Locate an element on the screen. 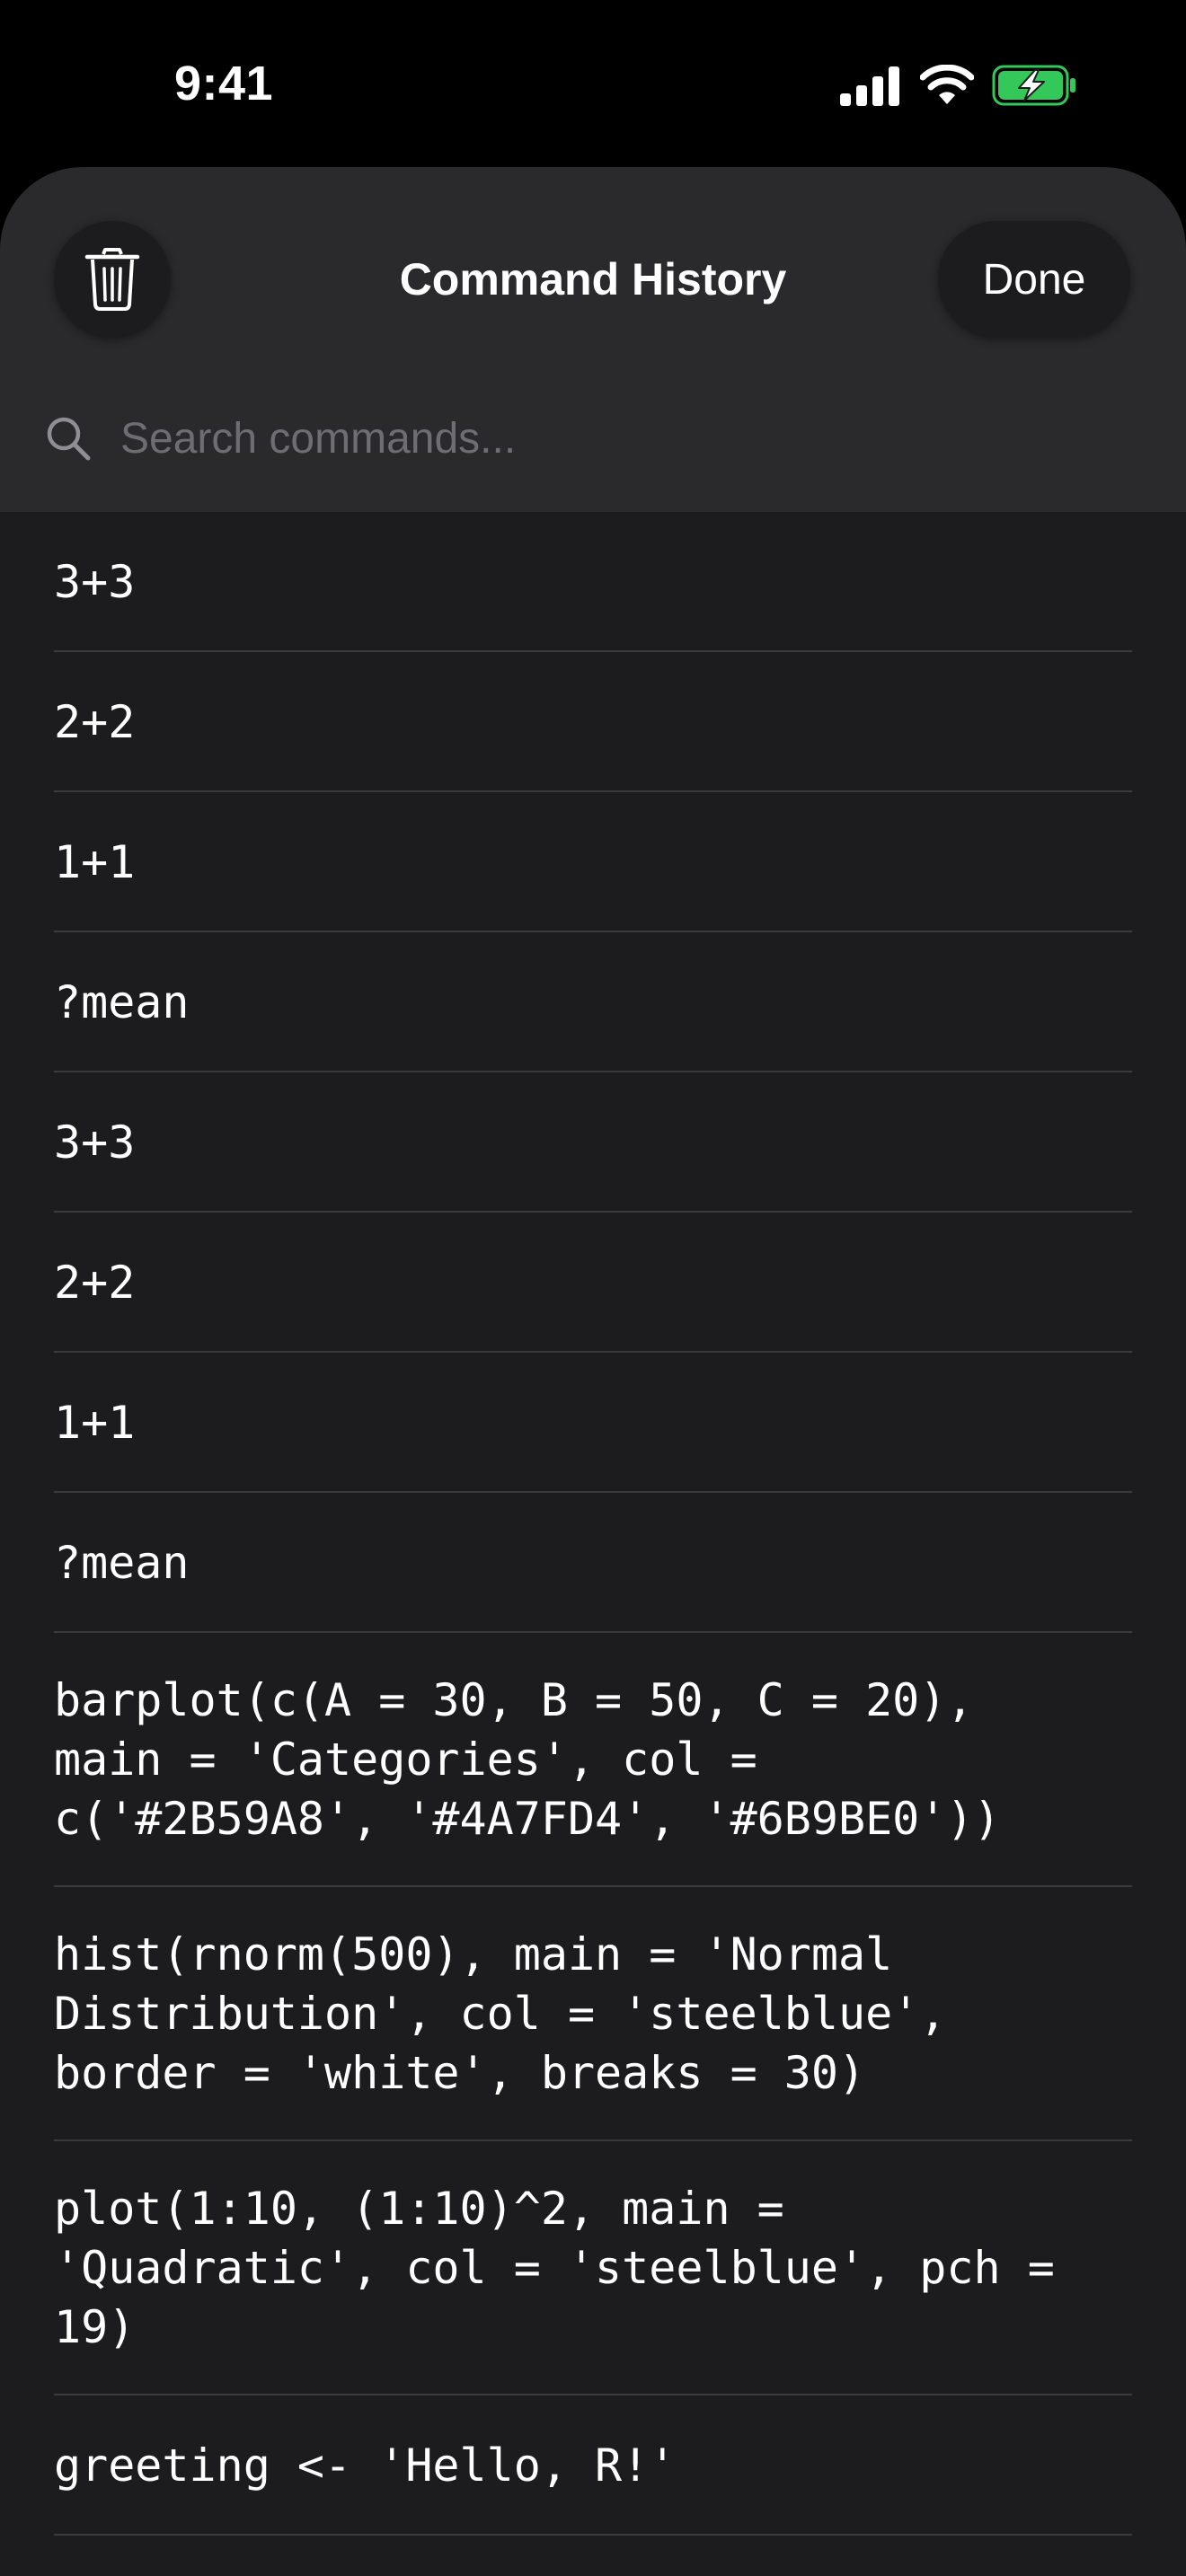 This screenshot has height=2576, width=1186. search-bar is located at coordinates (593, 438).